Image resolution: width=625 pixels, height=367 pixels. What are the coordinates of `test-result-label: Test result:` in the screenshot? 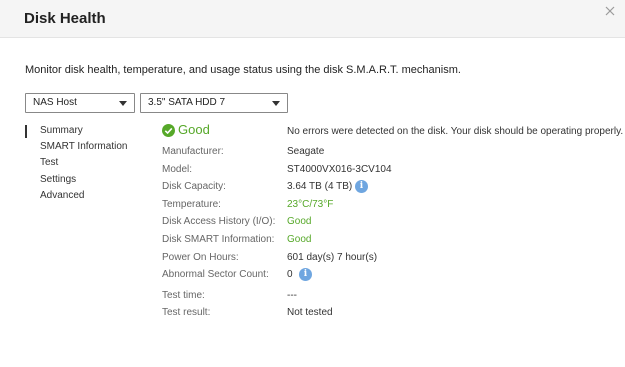 It's located at (186, 312).